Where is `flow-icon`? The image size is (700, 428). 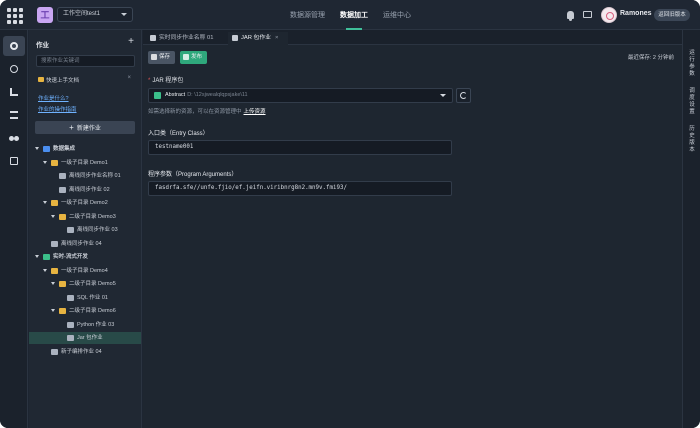
flow-icon is located at coordinates (14, 92).